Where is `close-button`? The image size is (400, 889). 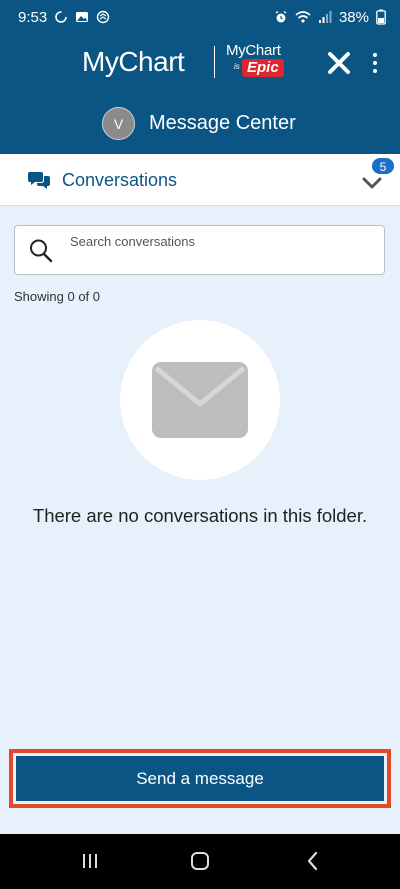
close-button is located at coordinates (339, 63).